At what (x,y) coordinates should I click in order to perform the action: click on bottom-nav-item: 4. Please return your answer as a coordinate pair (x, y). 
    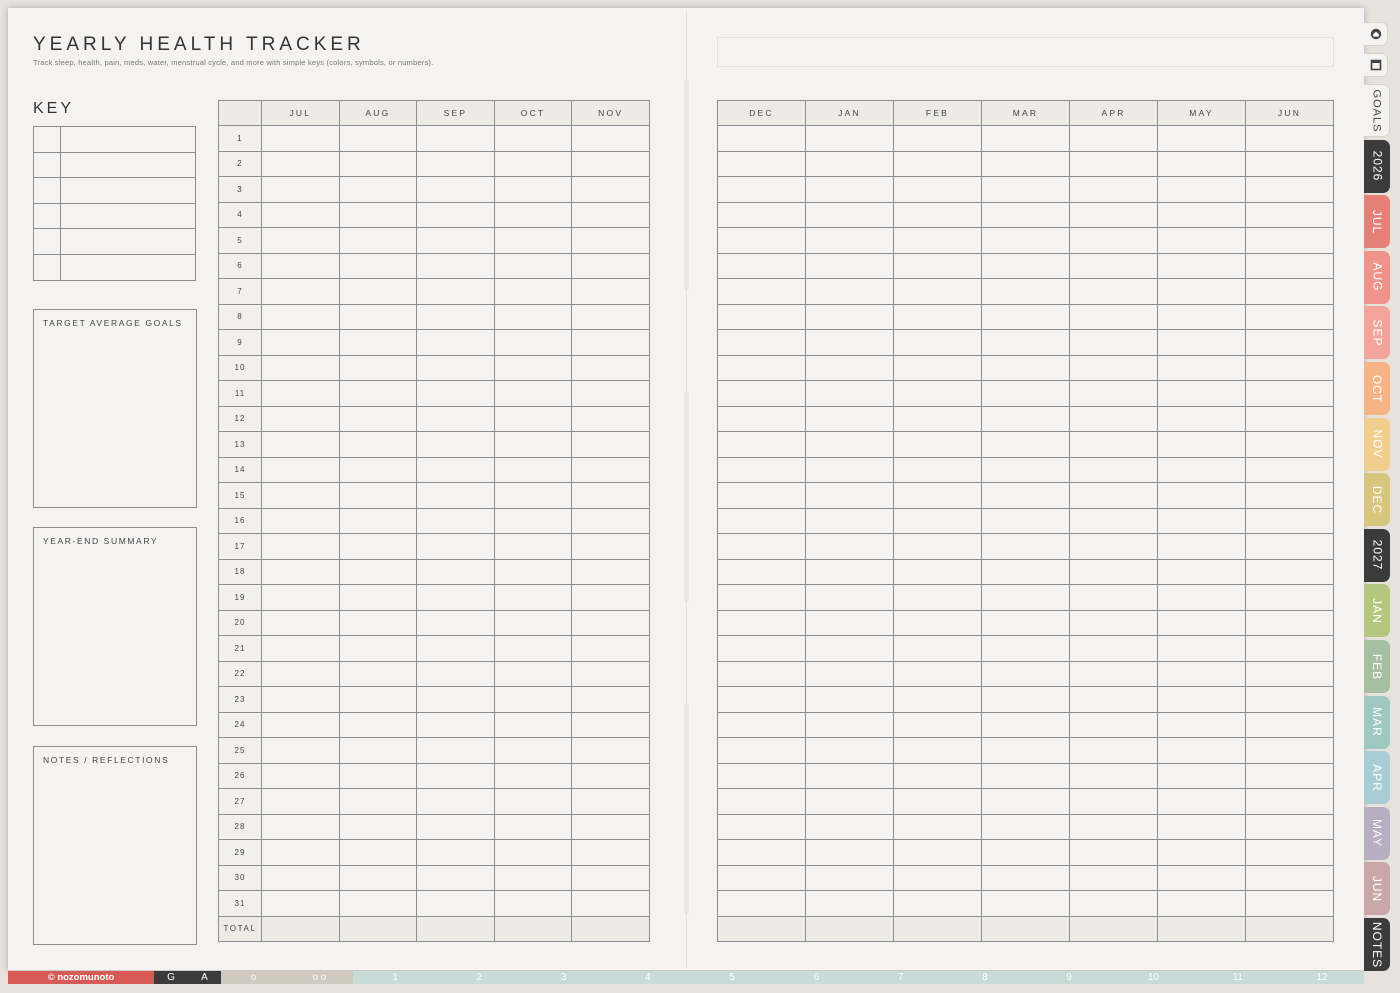
    Looking at the image, I should click on (647, 977).